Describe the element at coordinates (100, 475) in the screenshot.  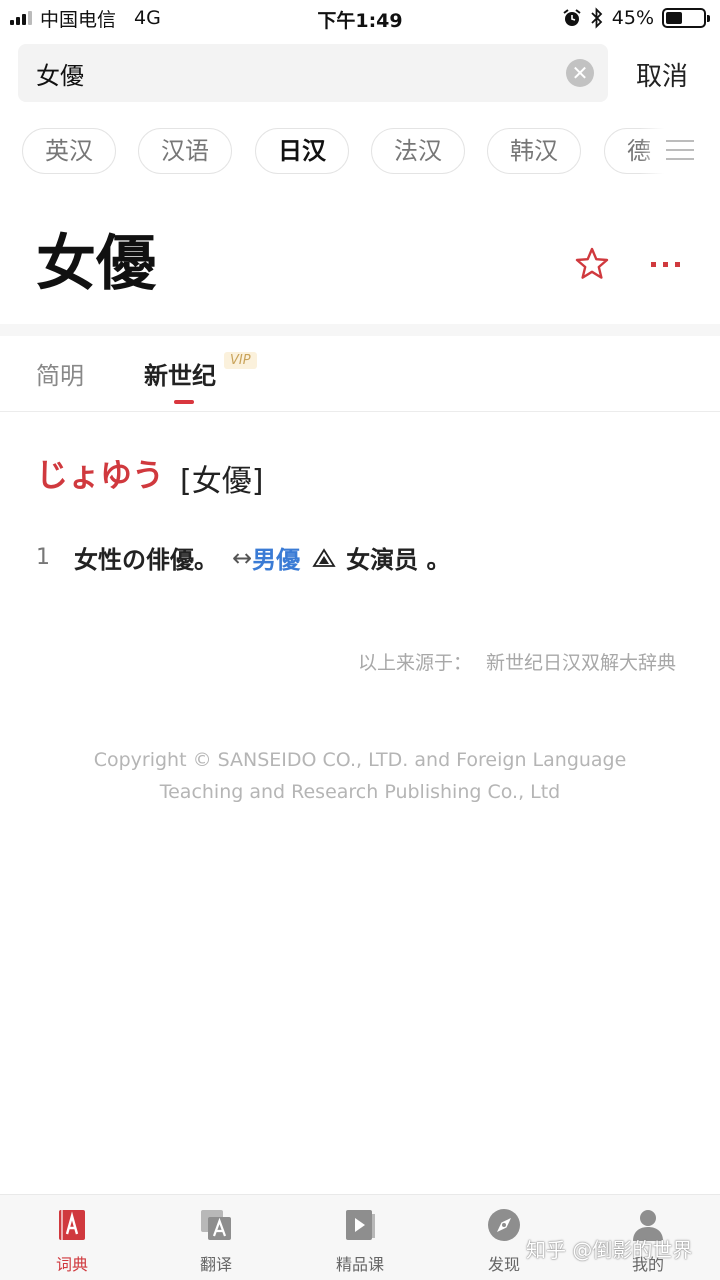
I see `kana-reading: じょゆう` at that location.